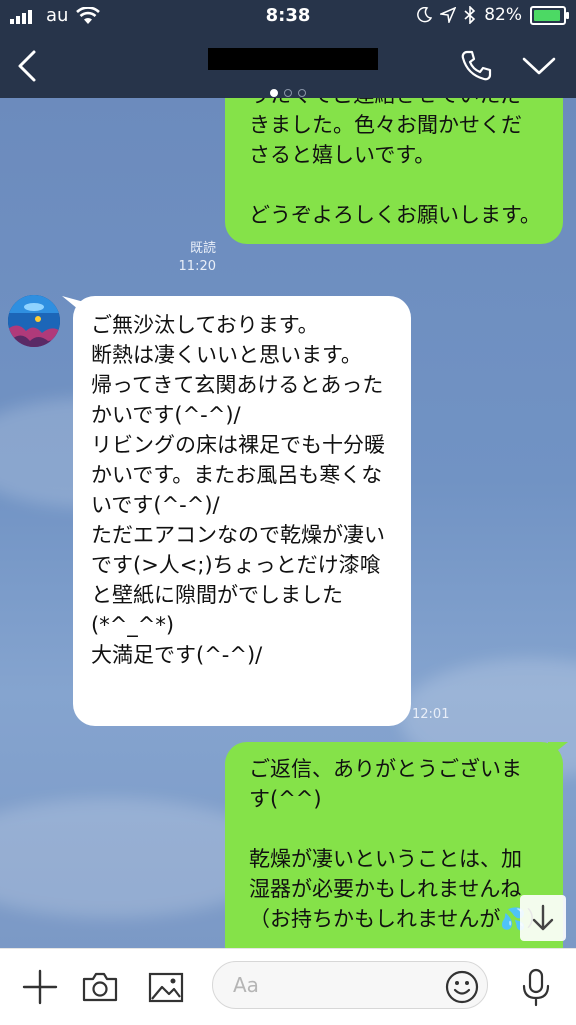  What do you see at coordinates (40, 987) in the screenshot?
I see `plus-icon` at bounding box center [40, 987].